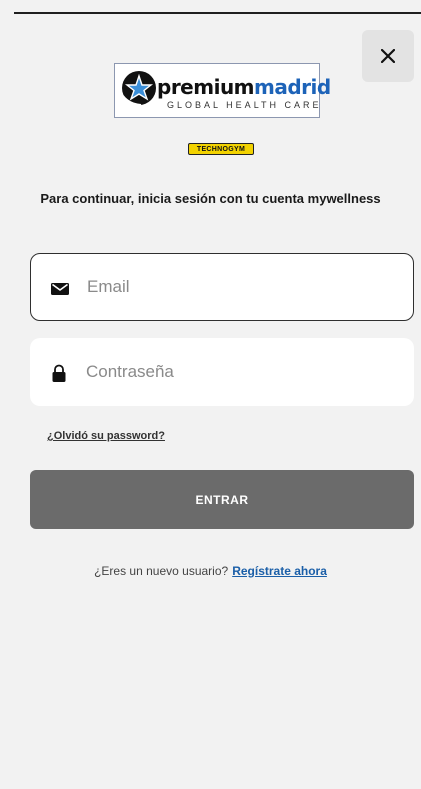 Image resolution: width=421 pixels, height=789 pixels. Describe the element at coordinates (222, 499) in the screenshot. I see `login-button: ENTRAR` at that location.